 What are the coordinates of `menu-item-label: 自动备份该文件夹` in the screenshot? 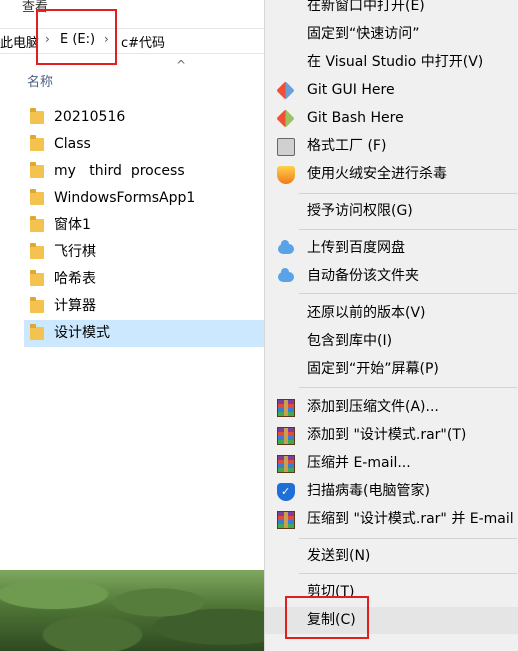 It's located at (363, 276).